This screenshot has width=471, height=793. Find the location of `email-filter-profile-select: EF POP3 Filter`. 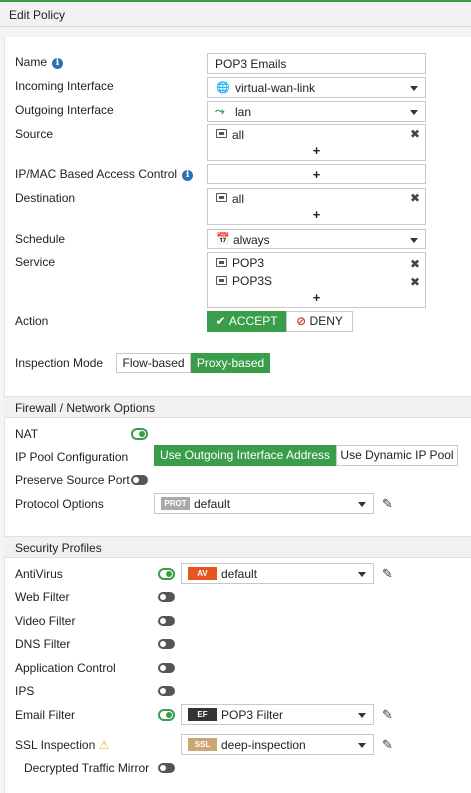

email-filter-profile-select: EF POP3 Filter is located at coordinates (277, 714).